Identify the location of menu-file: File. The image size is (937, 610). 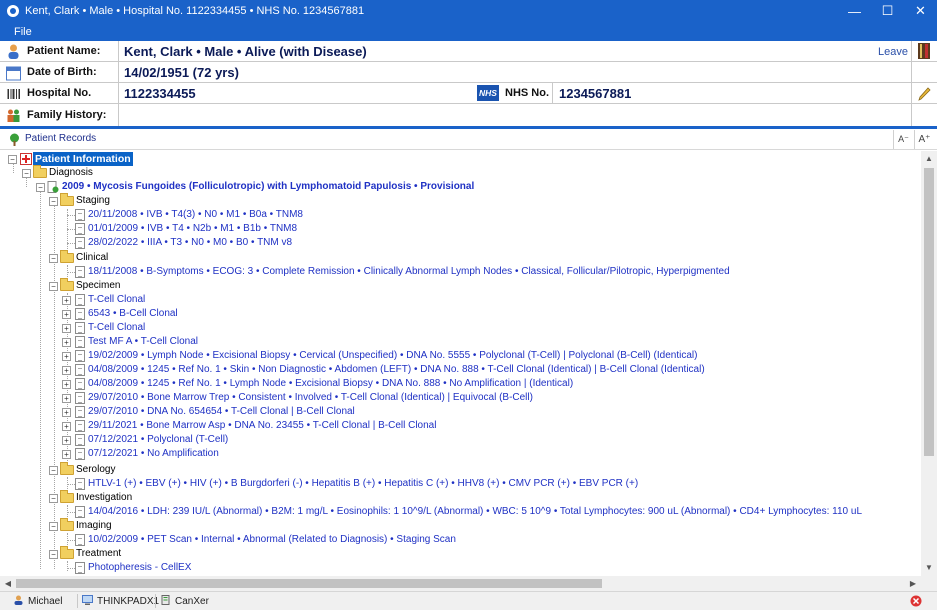
(22, 32).